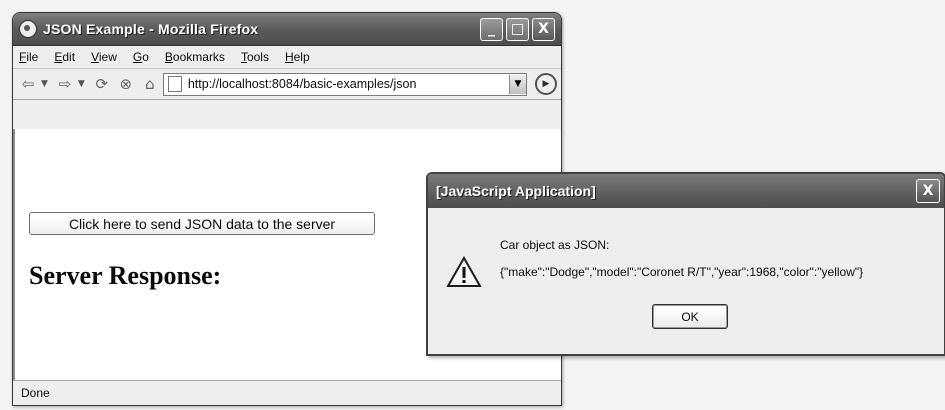 This screenshot has height=410, width=945. What do you see at coordinates (150, 84) in the screenshot?
I see `home-icon: ⌂` at bounding box center [150, 84].